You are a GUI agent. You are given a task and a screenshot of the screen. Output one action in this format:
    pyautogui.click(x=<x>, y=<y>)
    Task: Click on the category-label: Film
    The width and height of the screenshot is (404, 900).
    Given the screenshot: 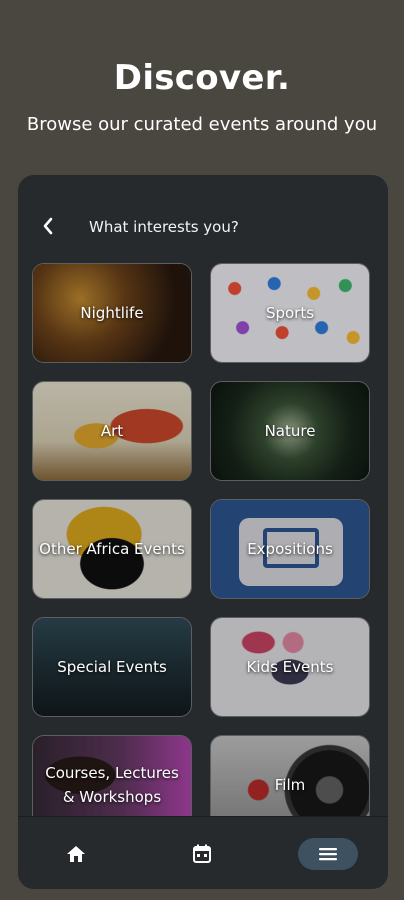 What is the action you would take?
    pyautogui.click(x=290, y=785)
    